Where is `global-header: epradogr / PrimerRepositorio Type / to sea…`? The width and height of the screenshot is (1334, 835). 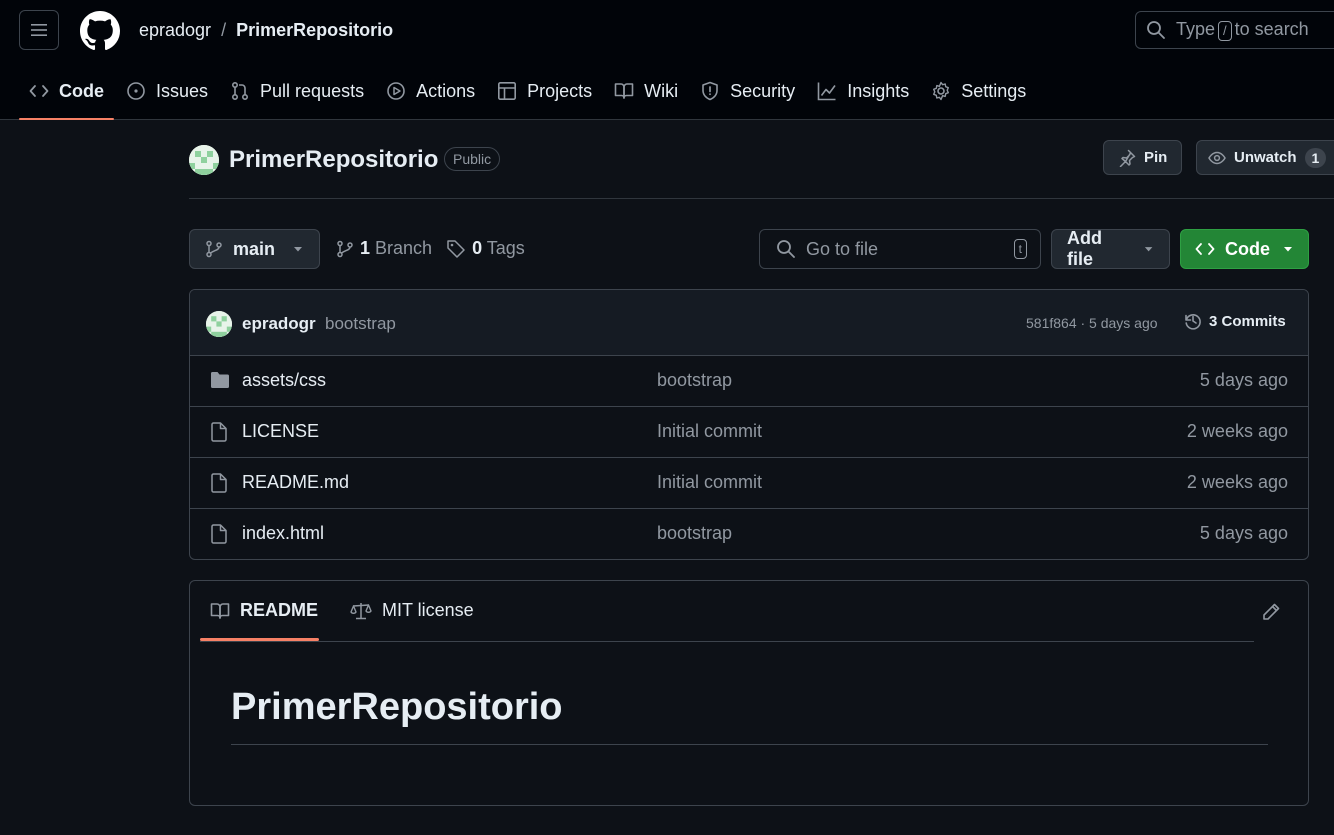
global-header: epradogr / PrimerRepositorio Type / to sea… is located at coordinates (667, 60).